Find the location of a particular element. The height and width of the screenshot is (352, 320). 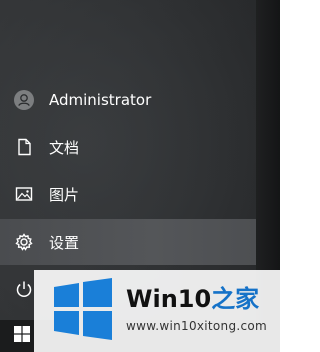

gear-icon is located at coordinates (24, 242).